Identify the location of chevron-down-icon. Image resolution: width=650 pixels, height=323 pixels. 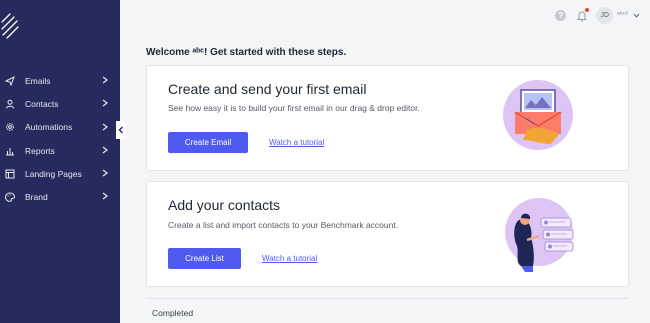
(636, 15).